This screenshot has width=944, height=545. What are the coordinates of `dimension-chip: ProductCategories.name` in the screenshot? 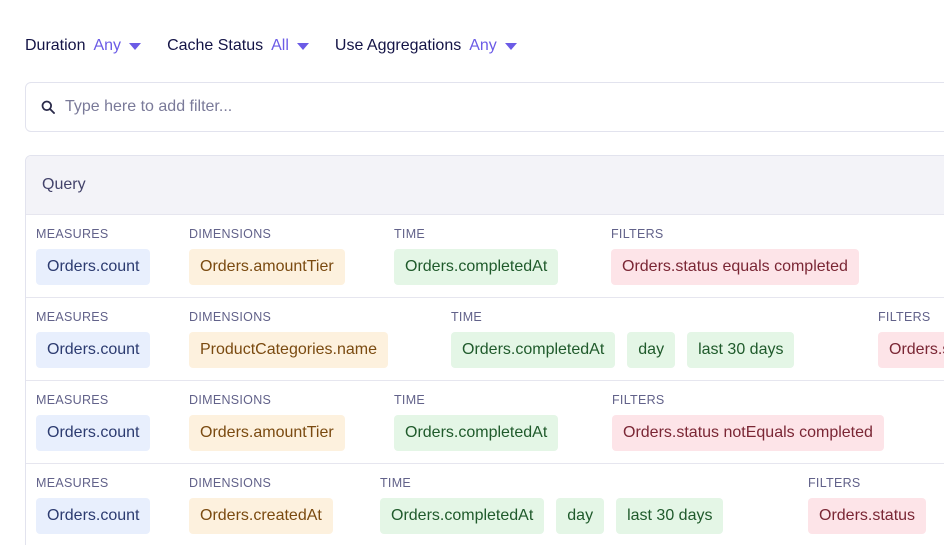 It's located at (288, 350).